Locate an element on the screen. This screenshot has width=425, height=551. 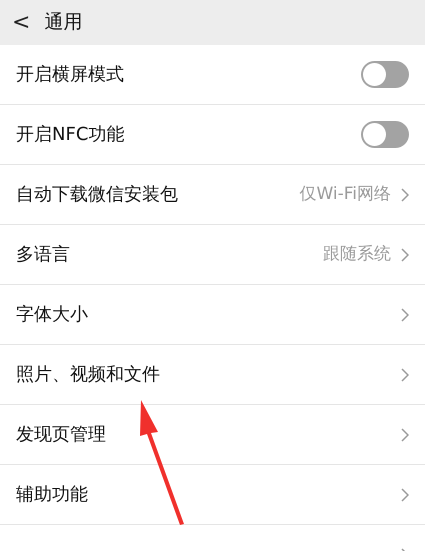
row-label: 照片、视频和文件 is located at coordinates (88, 375).